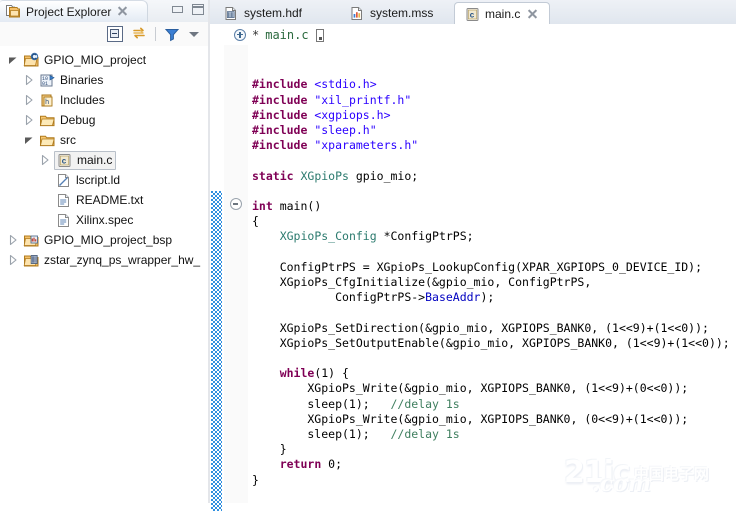  I want to click on view-window-buttons, so click(188, 9).